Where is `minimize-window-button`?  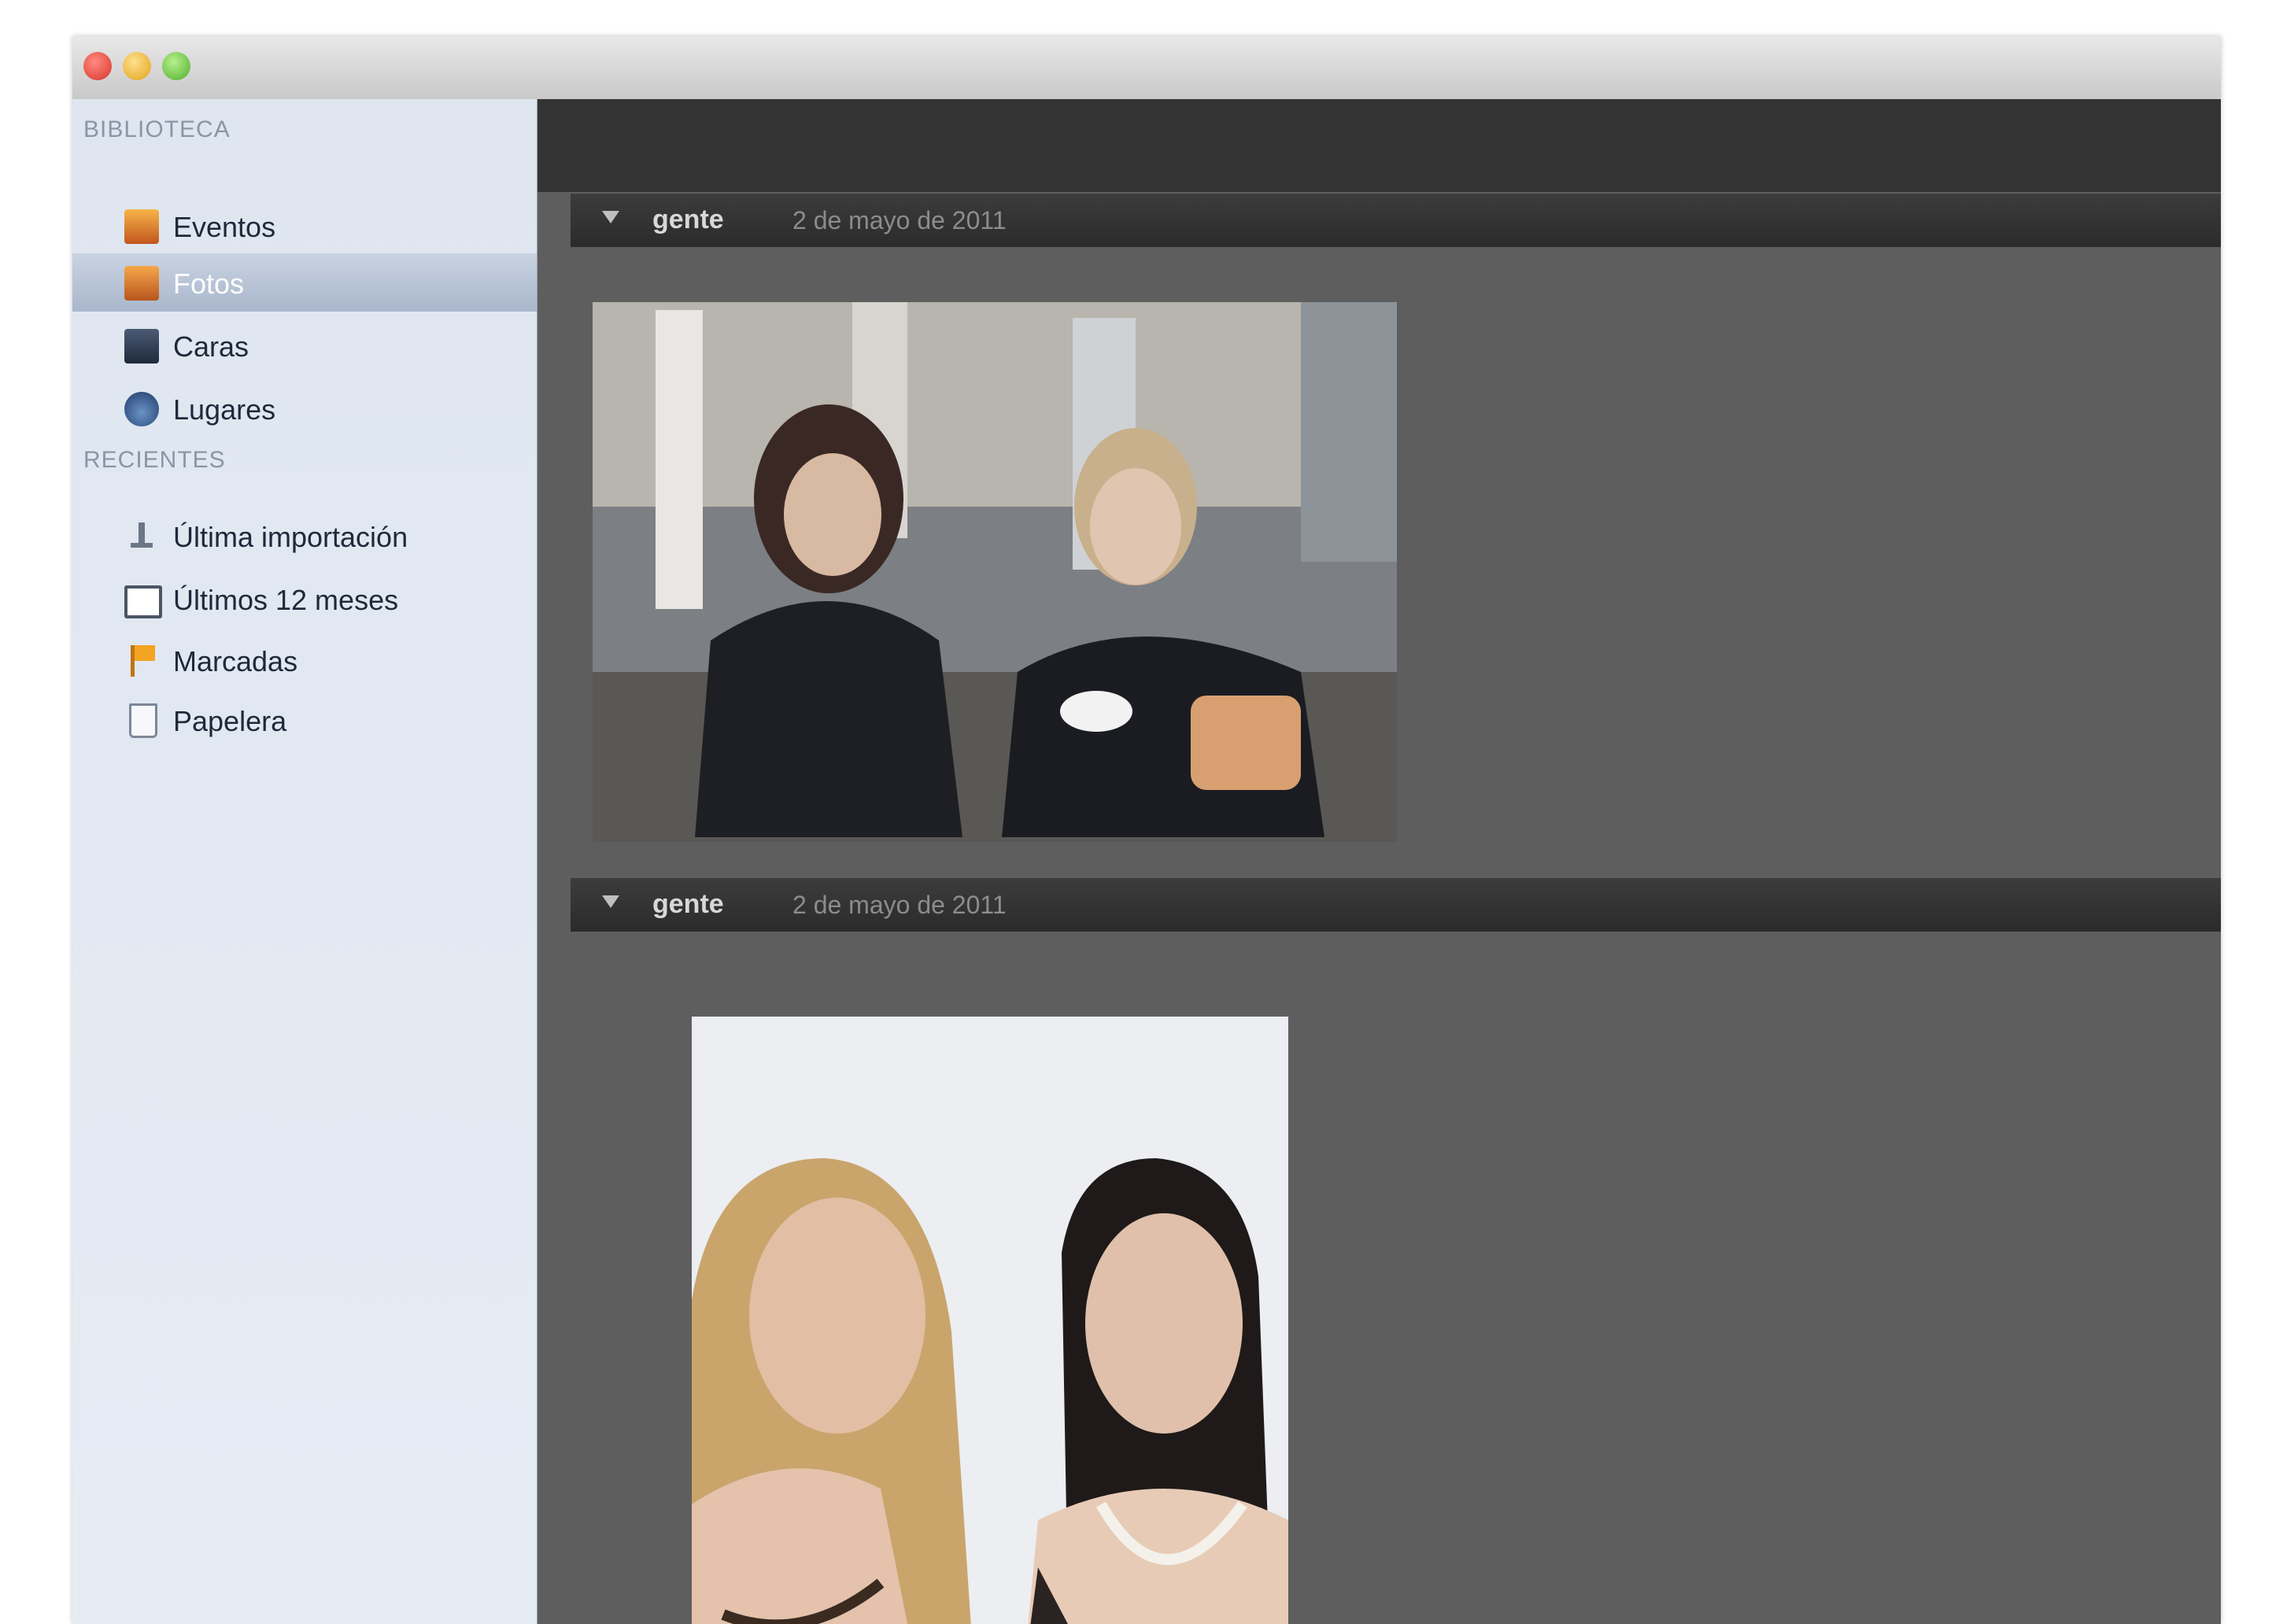 minimize-window-button is located at coordinates (137, 66).